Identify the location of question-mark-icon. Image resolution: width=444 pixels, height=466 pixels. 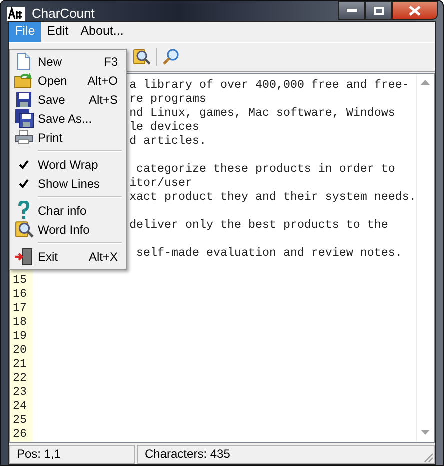
(24, 210).